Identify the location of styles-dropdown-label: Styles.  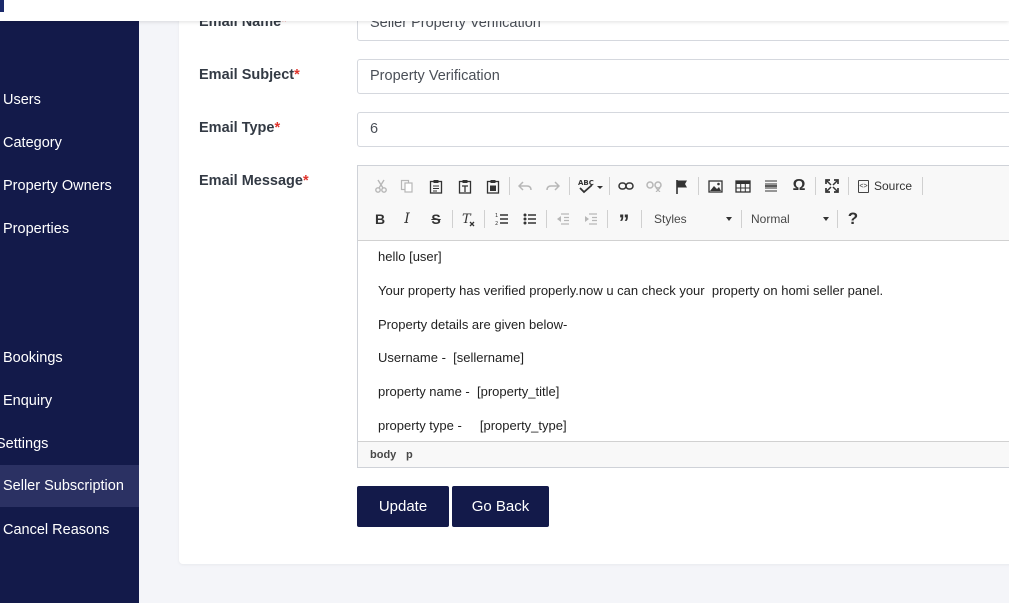
(670, 219).